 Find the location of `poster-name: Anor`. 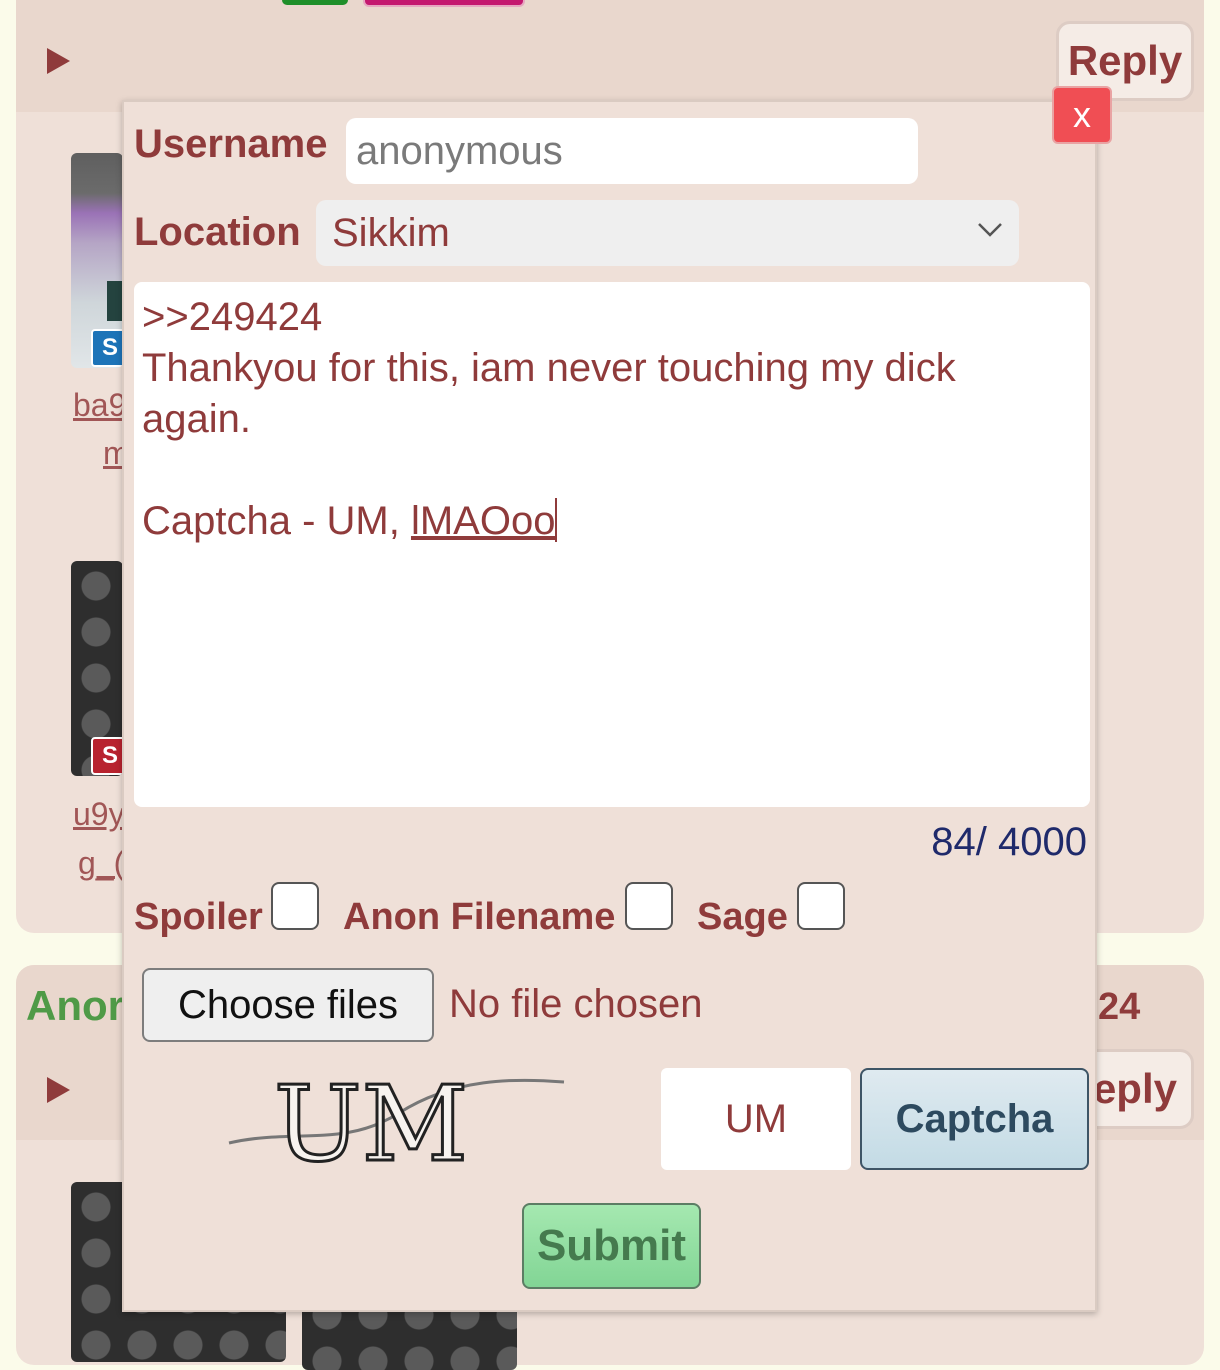

poster-name: Anor is located at coordinates (75, 1005).